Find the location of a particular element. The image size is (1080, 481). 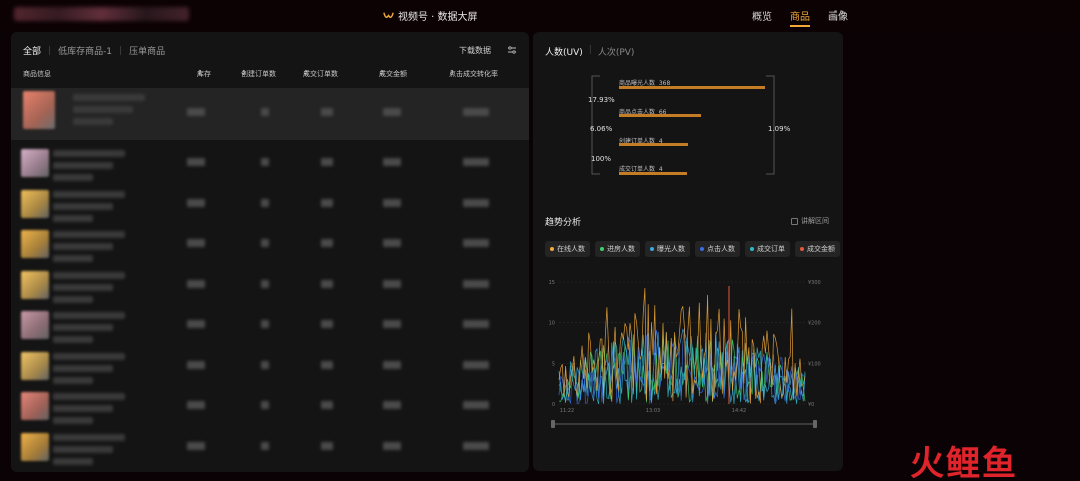

legend-item: 点击人数 is located at coordinates (717, 249).